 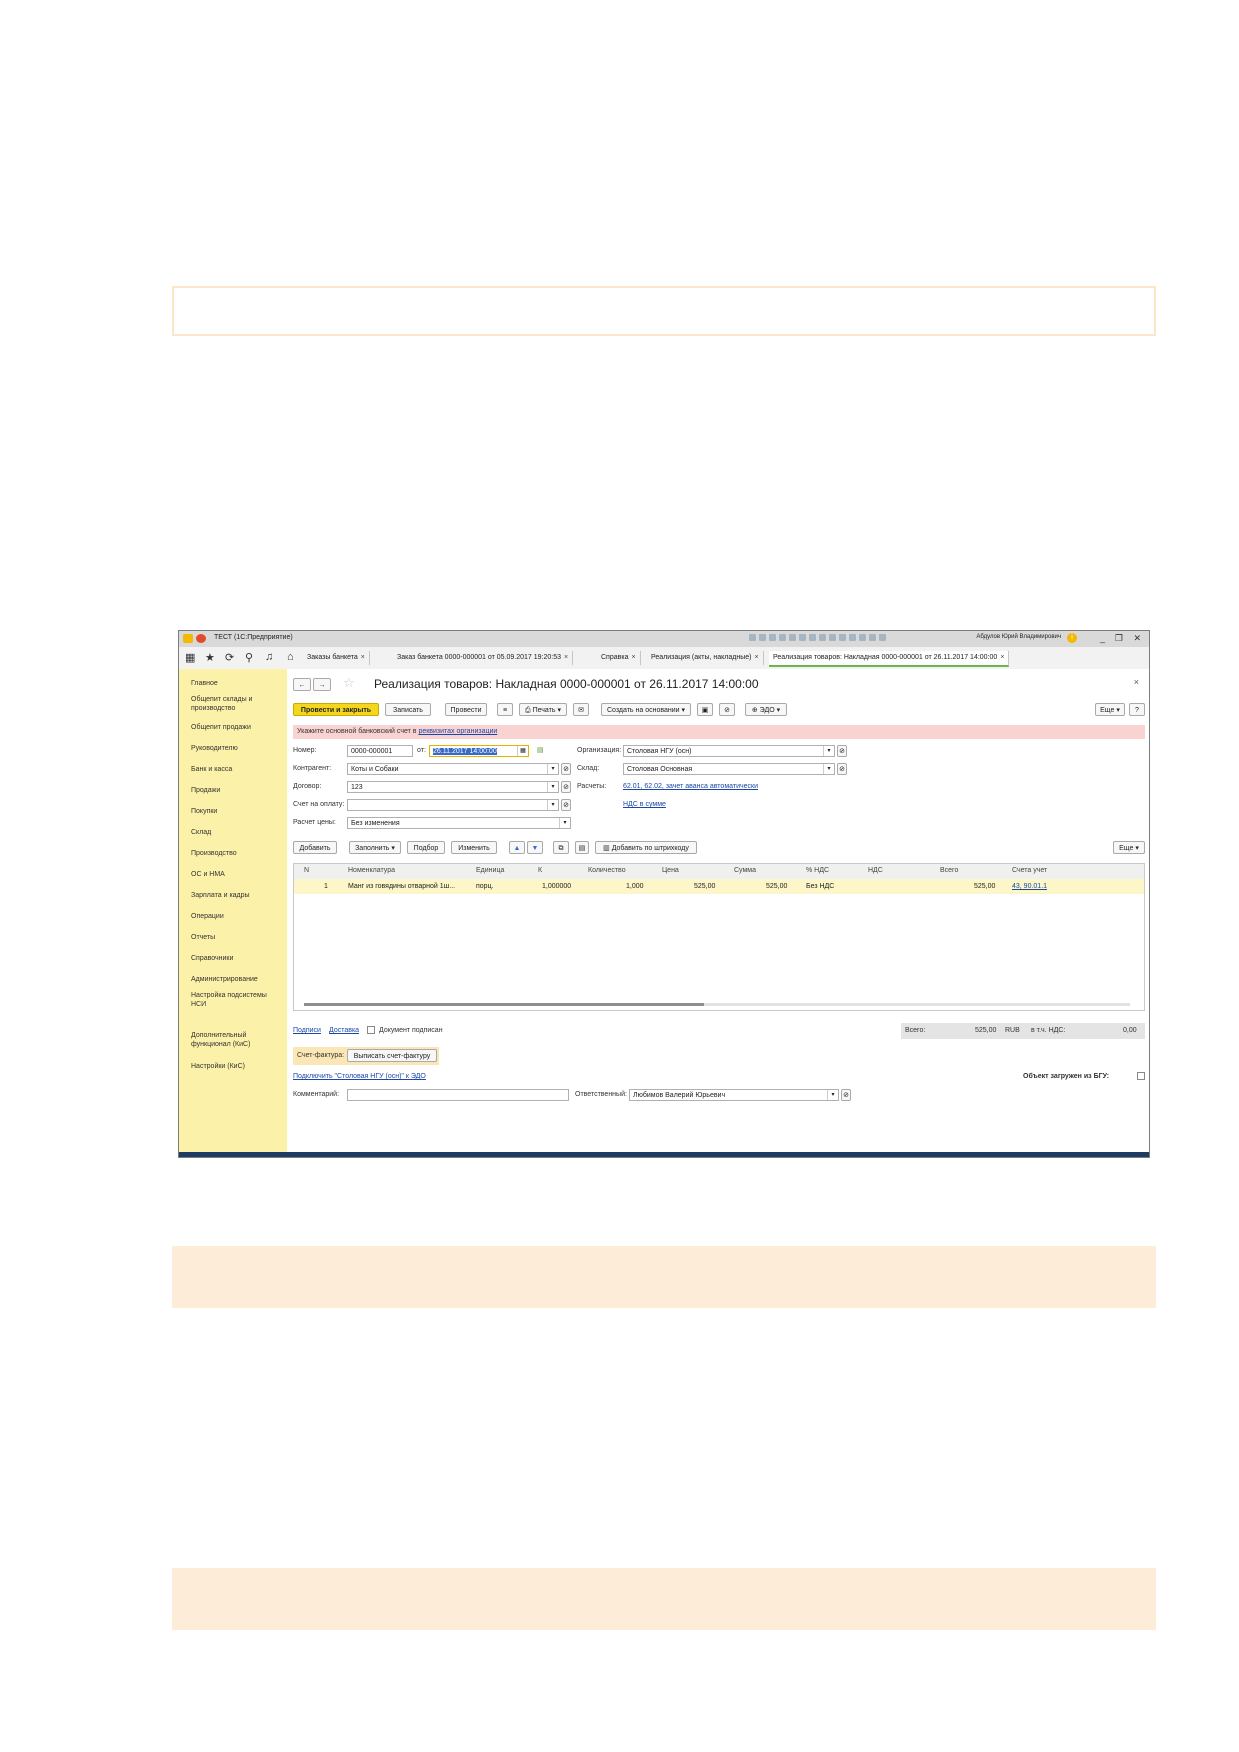 What do you see at coordinates (1129, 847) in the screenshot?
I see `table-more-button: Еще ▾` at bounding box center [1129, 847].